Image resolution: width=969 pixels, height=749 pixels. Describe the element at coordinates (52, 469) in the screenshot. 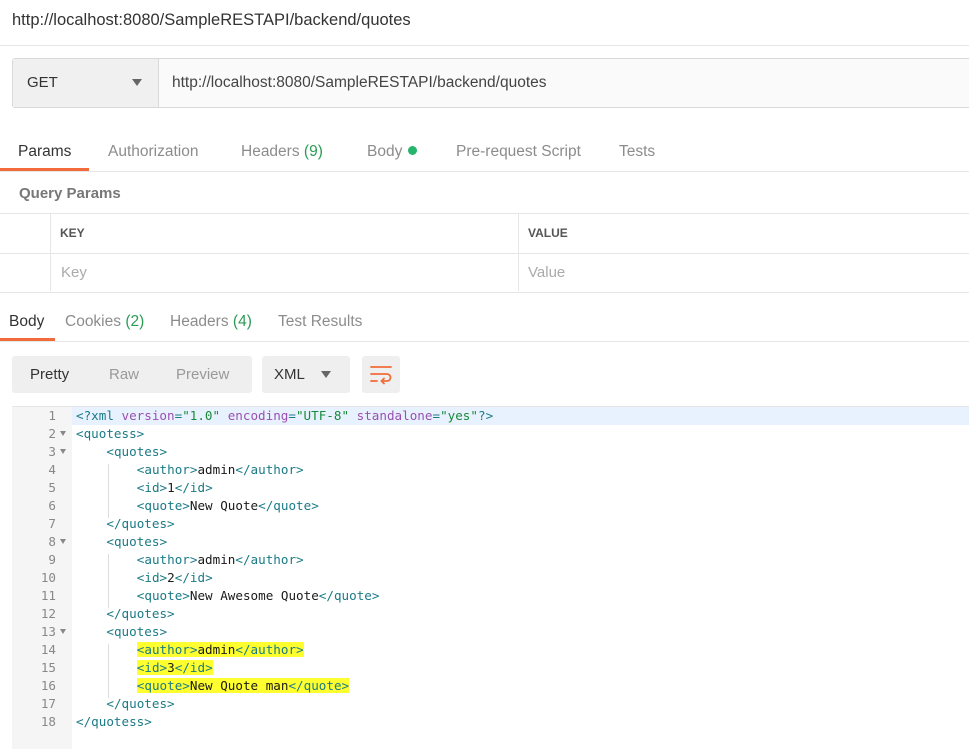

I see `line-number: 4` at that location.